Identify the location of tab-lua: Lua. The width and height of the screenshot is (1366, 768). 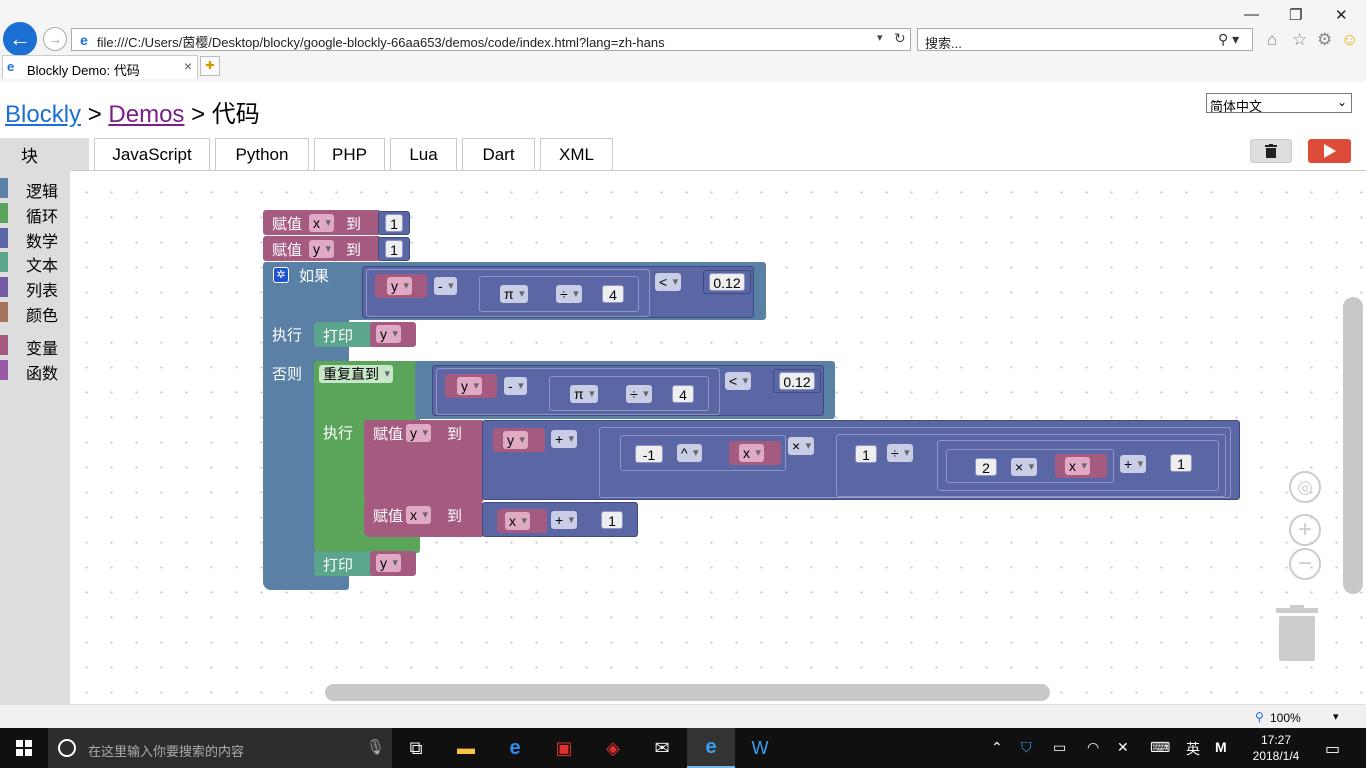
(423, 154).